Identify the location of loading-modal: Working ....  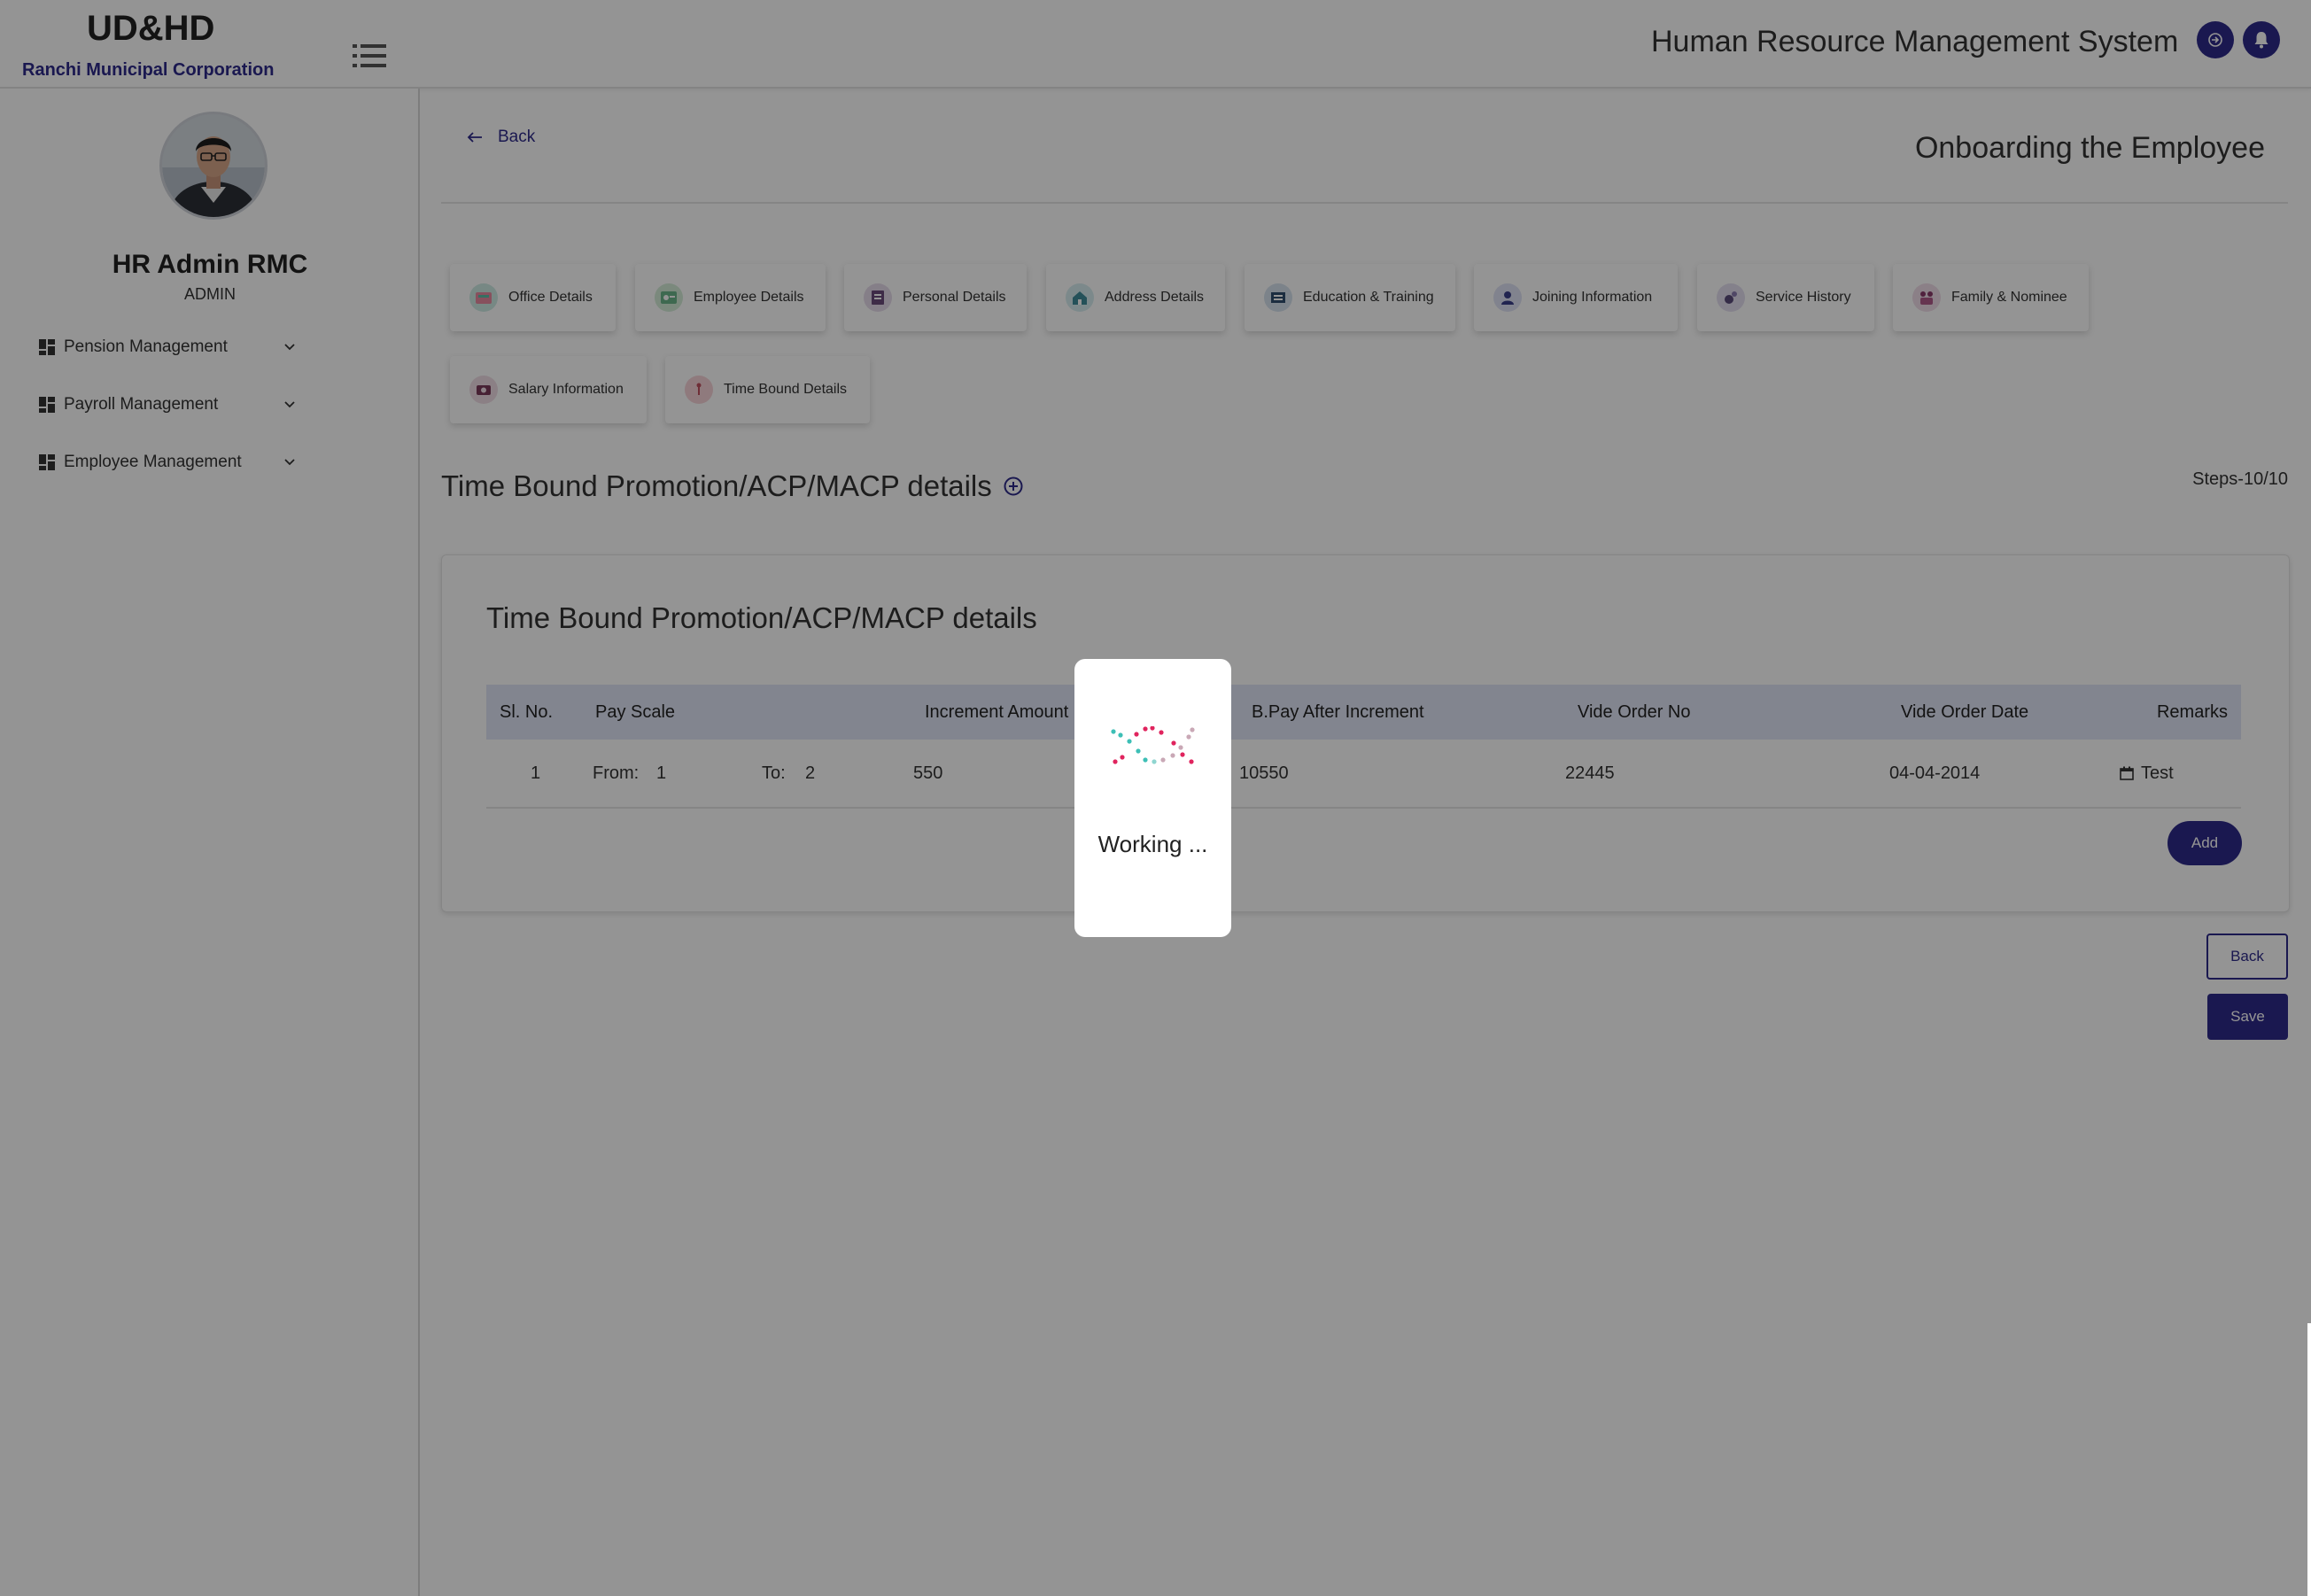
(1152, 798).